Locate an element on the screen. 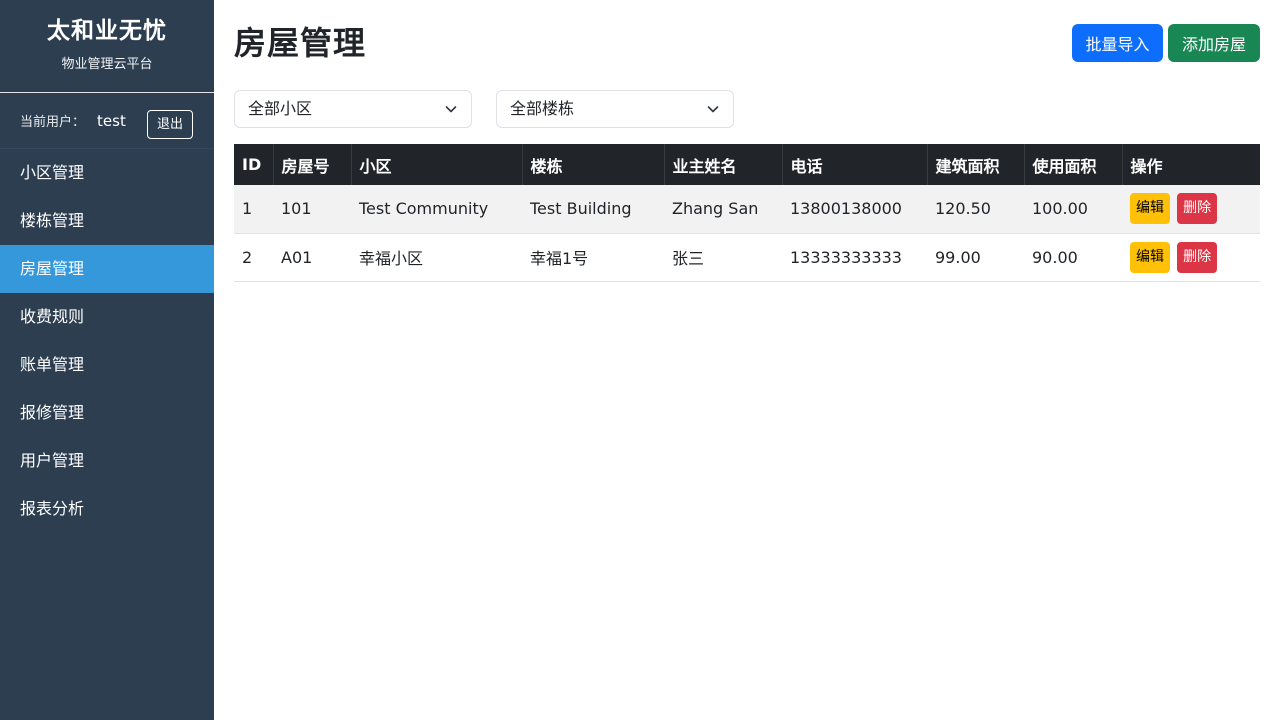  cell-community: Test Community is located at coordinates (424, 209).